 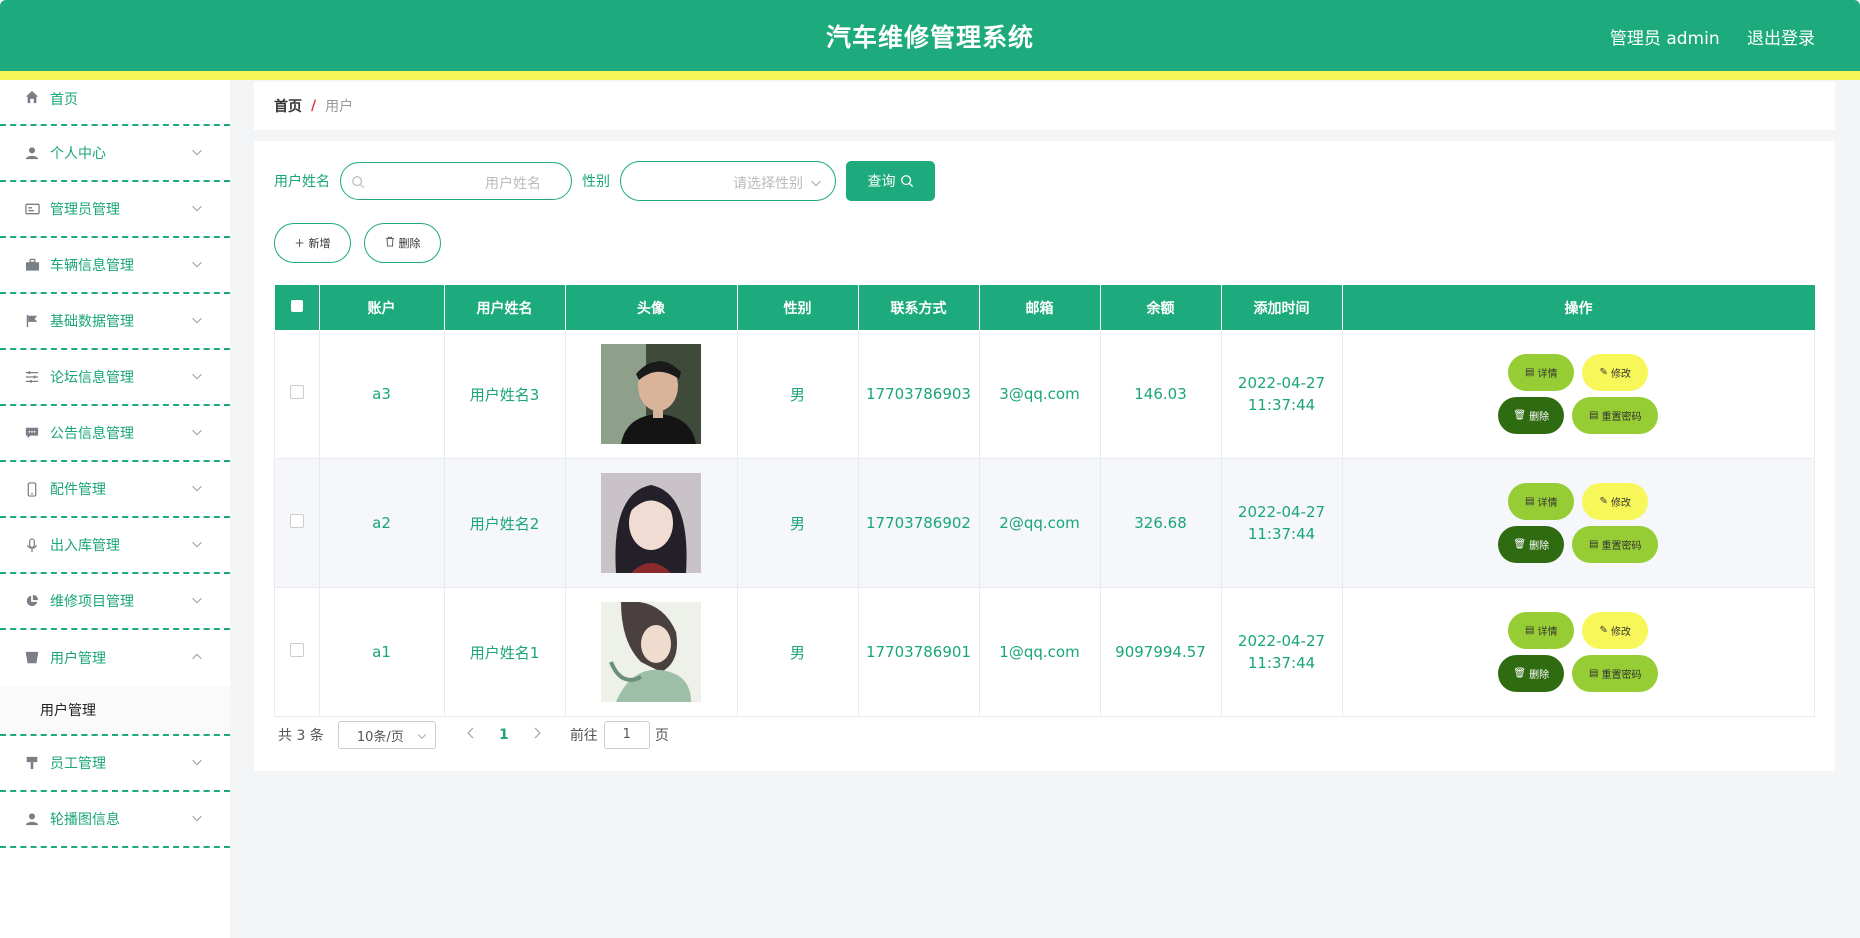 I want to click on sidebar-item-admin: 管理员管理, so click(x=115, y=210).